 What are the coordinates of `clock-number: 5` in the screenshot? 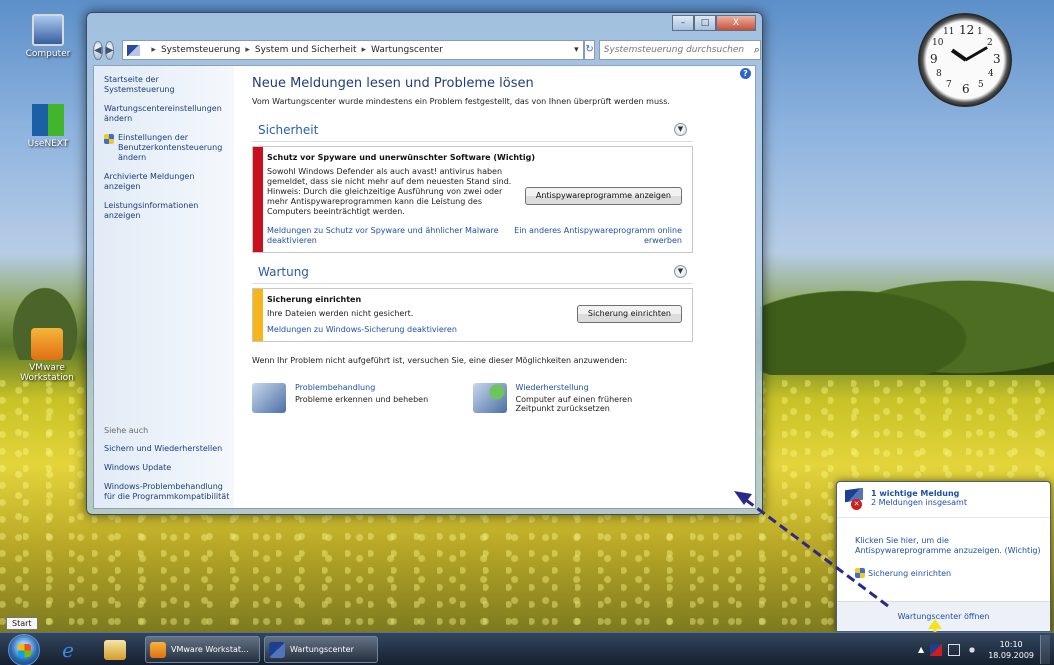 It's located at (981, 85).